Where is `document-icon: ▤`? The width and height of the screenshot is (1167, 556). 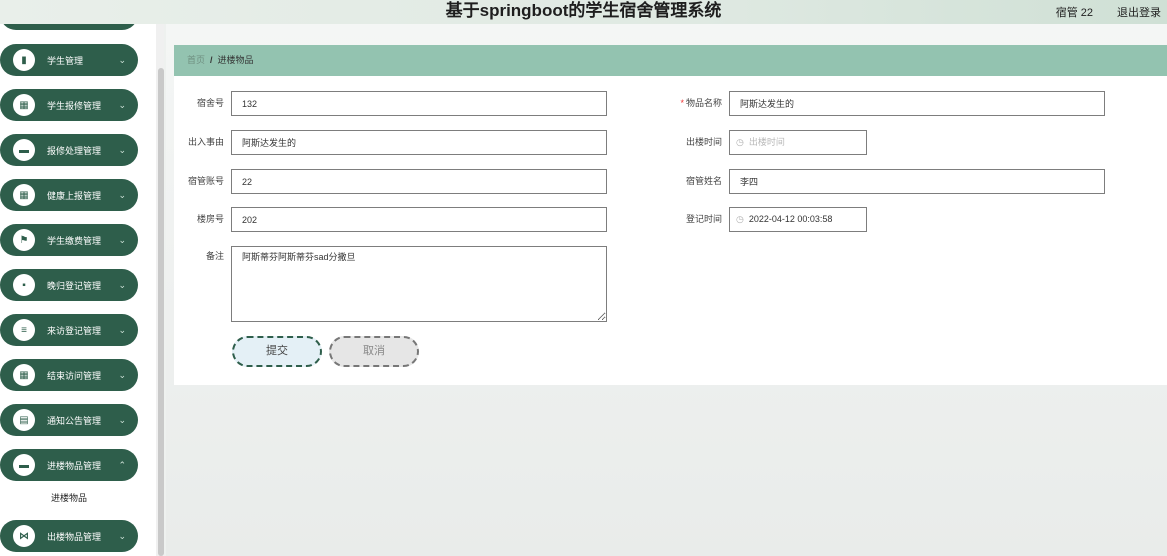
document-icon: ▤ is located at coordinates (24, 420).